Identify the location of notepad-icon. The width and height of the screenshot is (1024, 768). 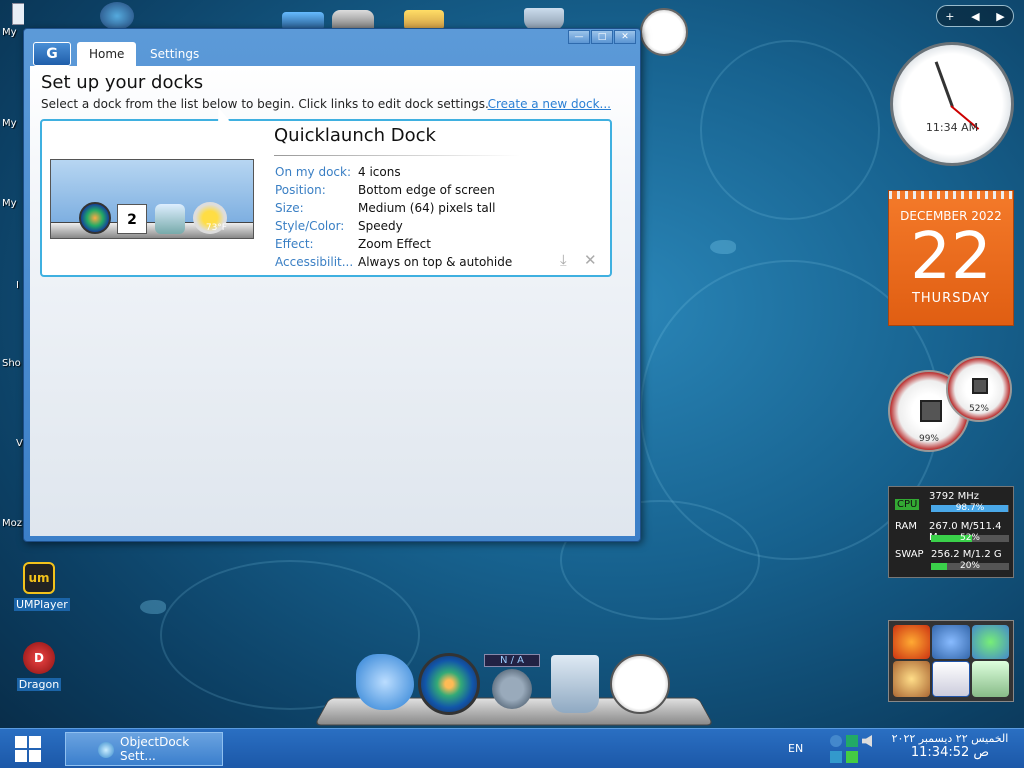
(990, 679).